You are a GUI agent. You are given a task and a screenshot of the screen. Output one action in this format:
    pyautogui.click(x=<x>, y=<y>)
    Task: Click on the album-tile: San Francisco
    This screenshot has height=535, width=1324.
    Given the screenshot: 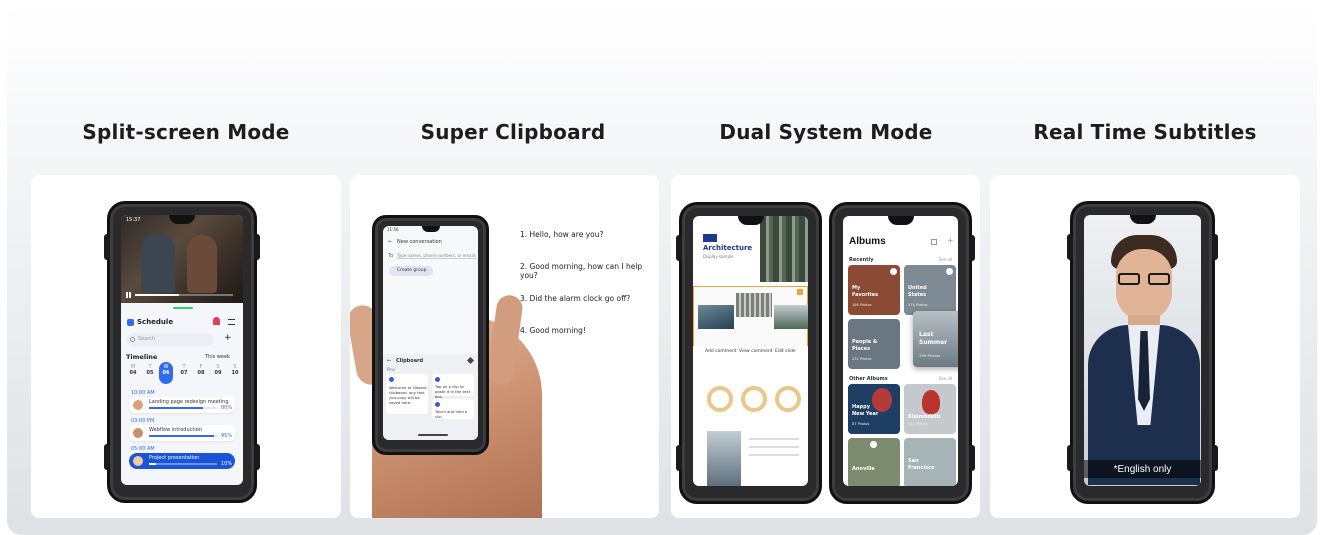 What is the action you would take?
    pyautogui.click(x=930, y=462)
    